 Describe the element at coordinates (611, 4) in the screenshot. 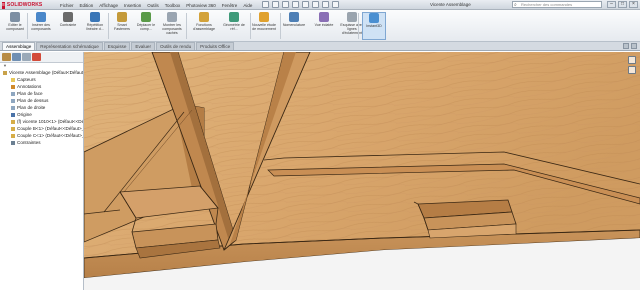

I see `minimize-icon: –` at that location.